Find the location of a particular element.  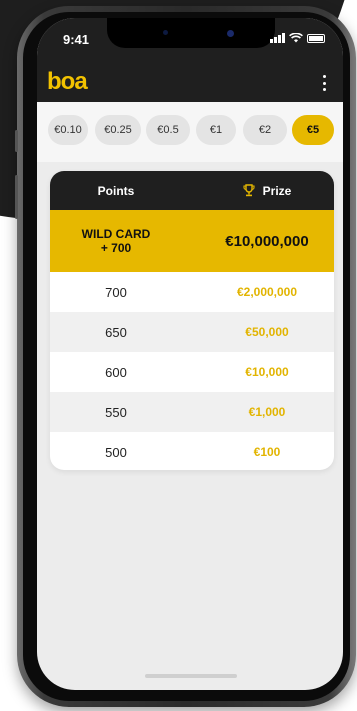

table-row-top: WILD CARD + 700 €10,000,000 is located at coordinates (192, 241).